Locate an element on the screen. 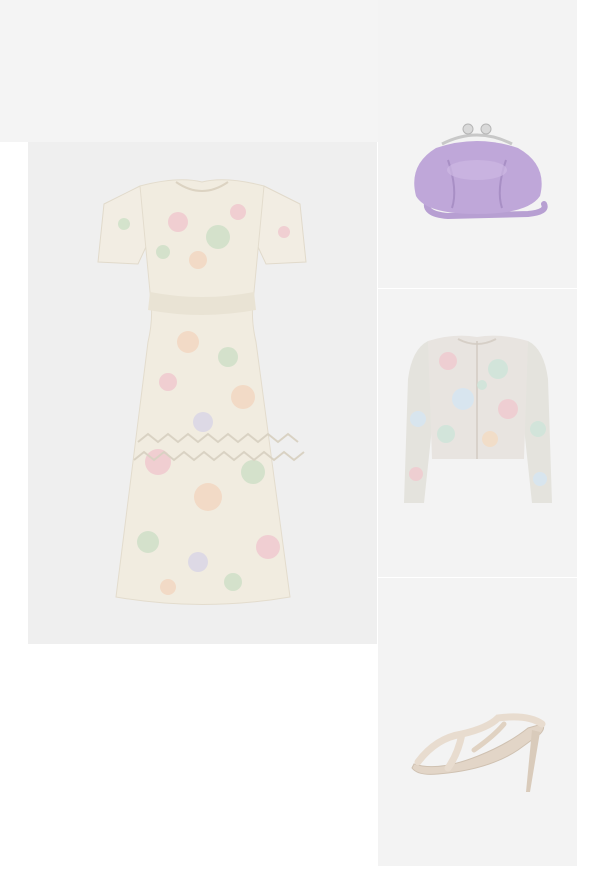  right-margin is located at coordinates (591, 437).